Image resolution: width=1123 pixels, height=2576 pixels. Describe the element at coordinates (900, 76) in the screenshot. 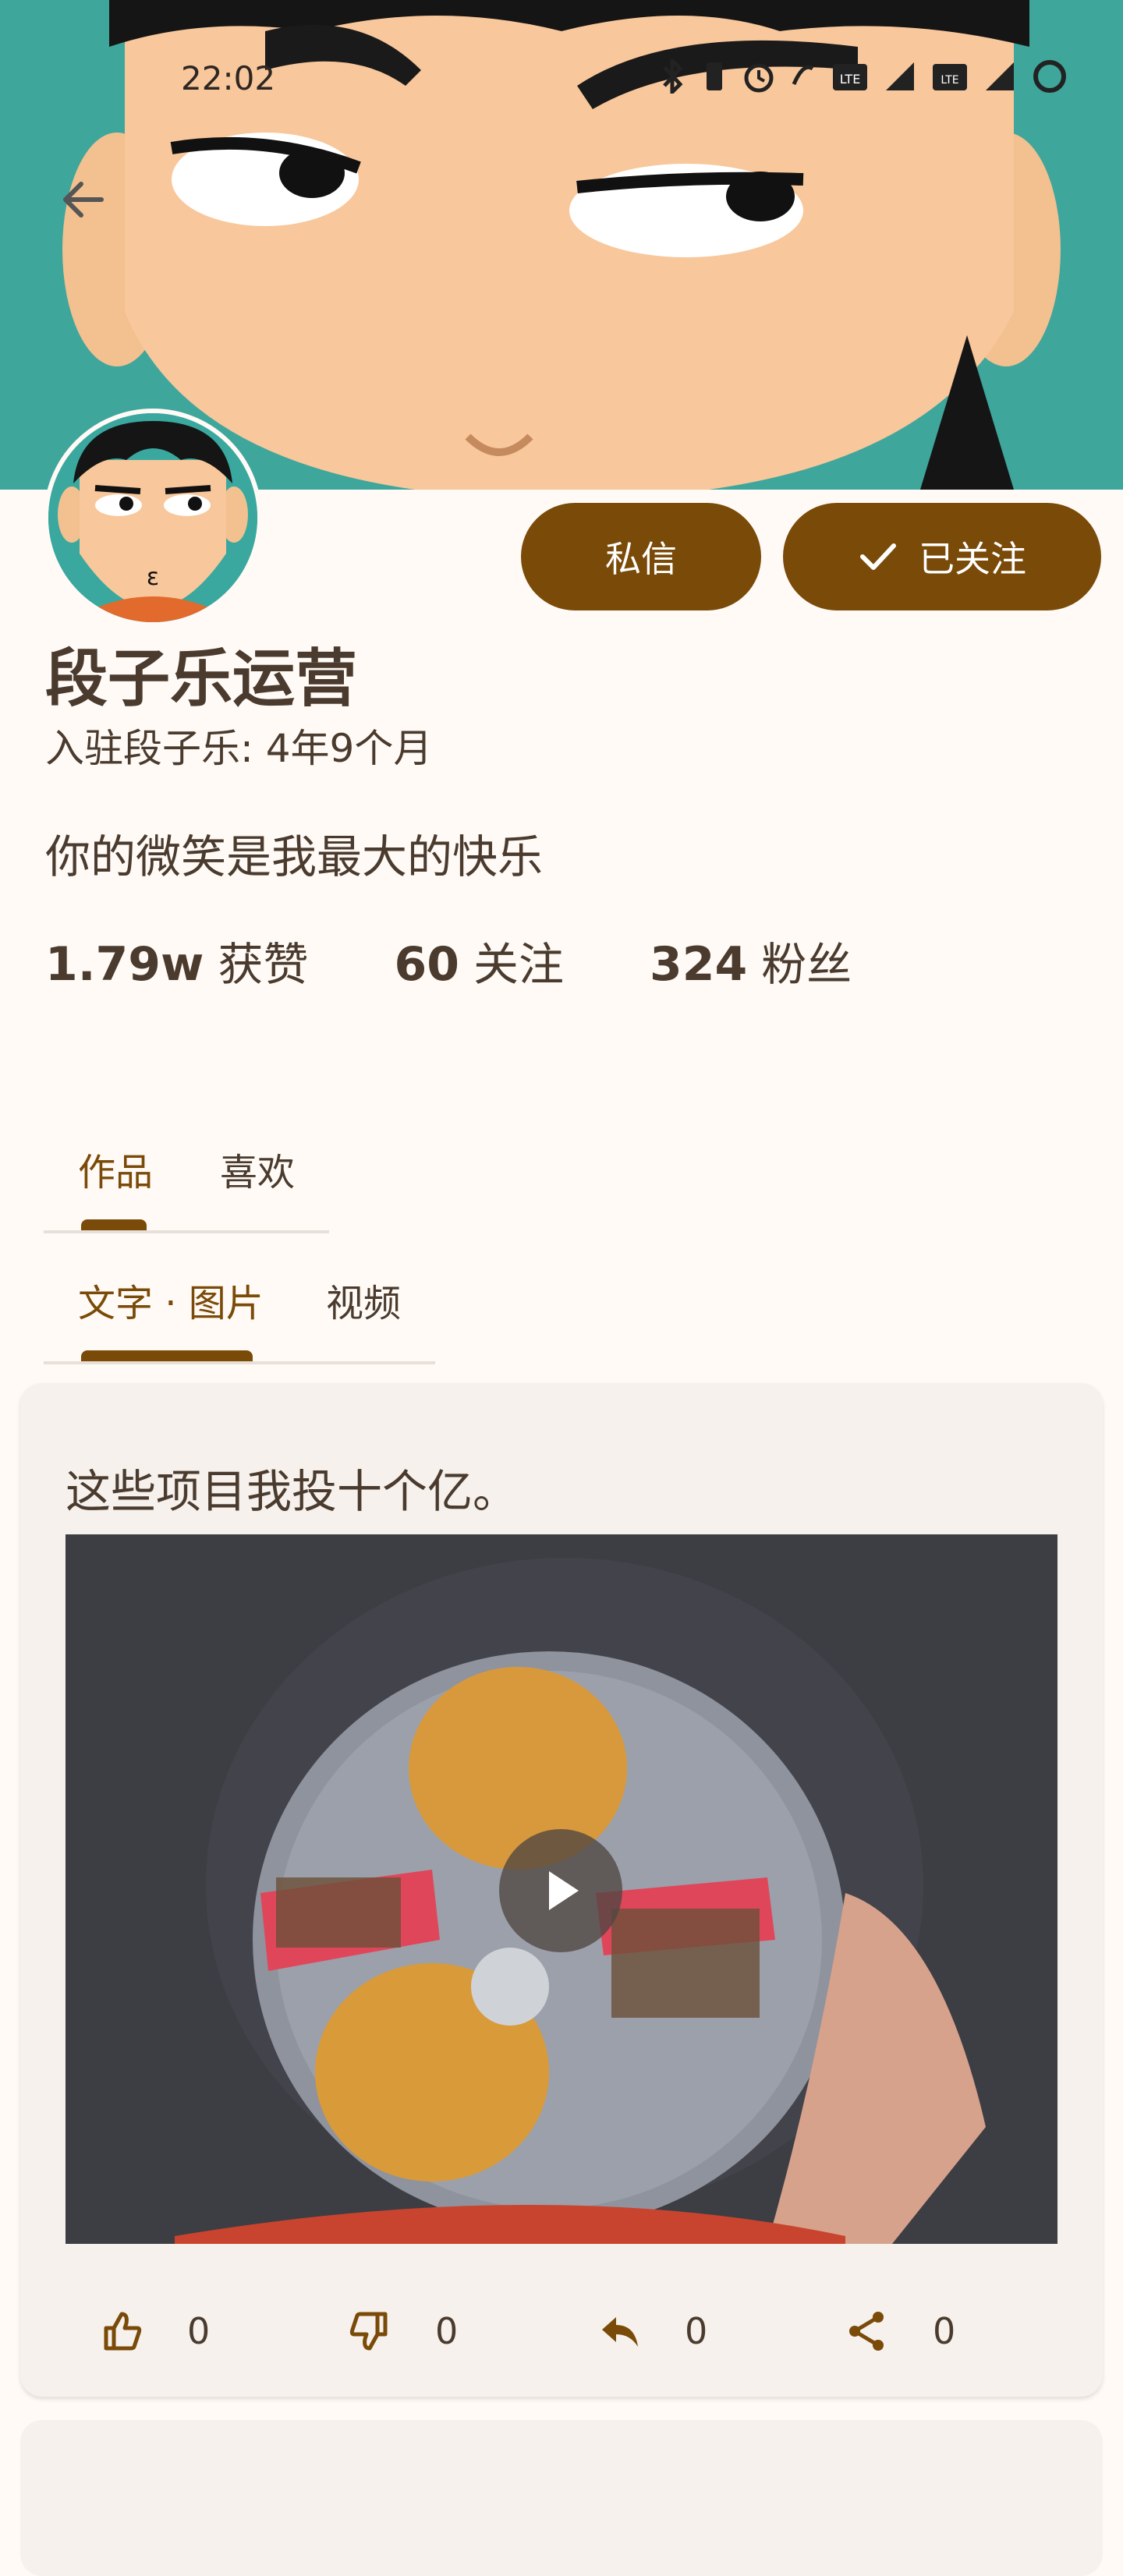

I see `signal-icon` at that location.